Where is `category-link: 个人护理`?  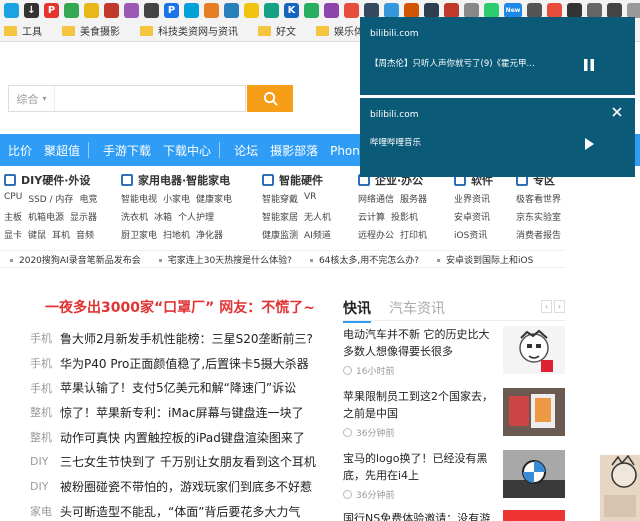
category-link: 个人护理 is located at coordinates (196, 217).